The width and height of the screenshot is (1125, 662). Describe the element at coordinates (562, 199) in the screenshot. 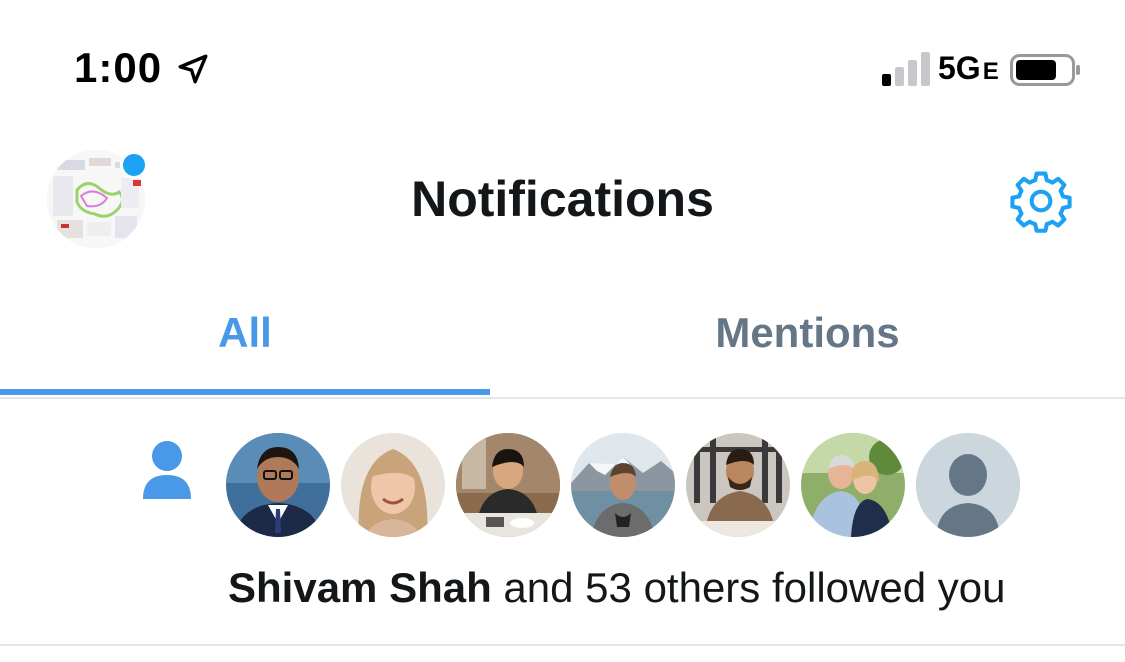

I see `page-title: Notifications` at that location.